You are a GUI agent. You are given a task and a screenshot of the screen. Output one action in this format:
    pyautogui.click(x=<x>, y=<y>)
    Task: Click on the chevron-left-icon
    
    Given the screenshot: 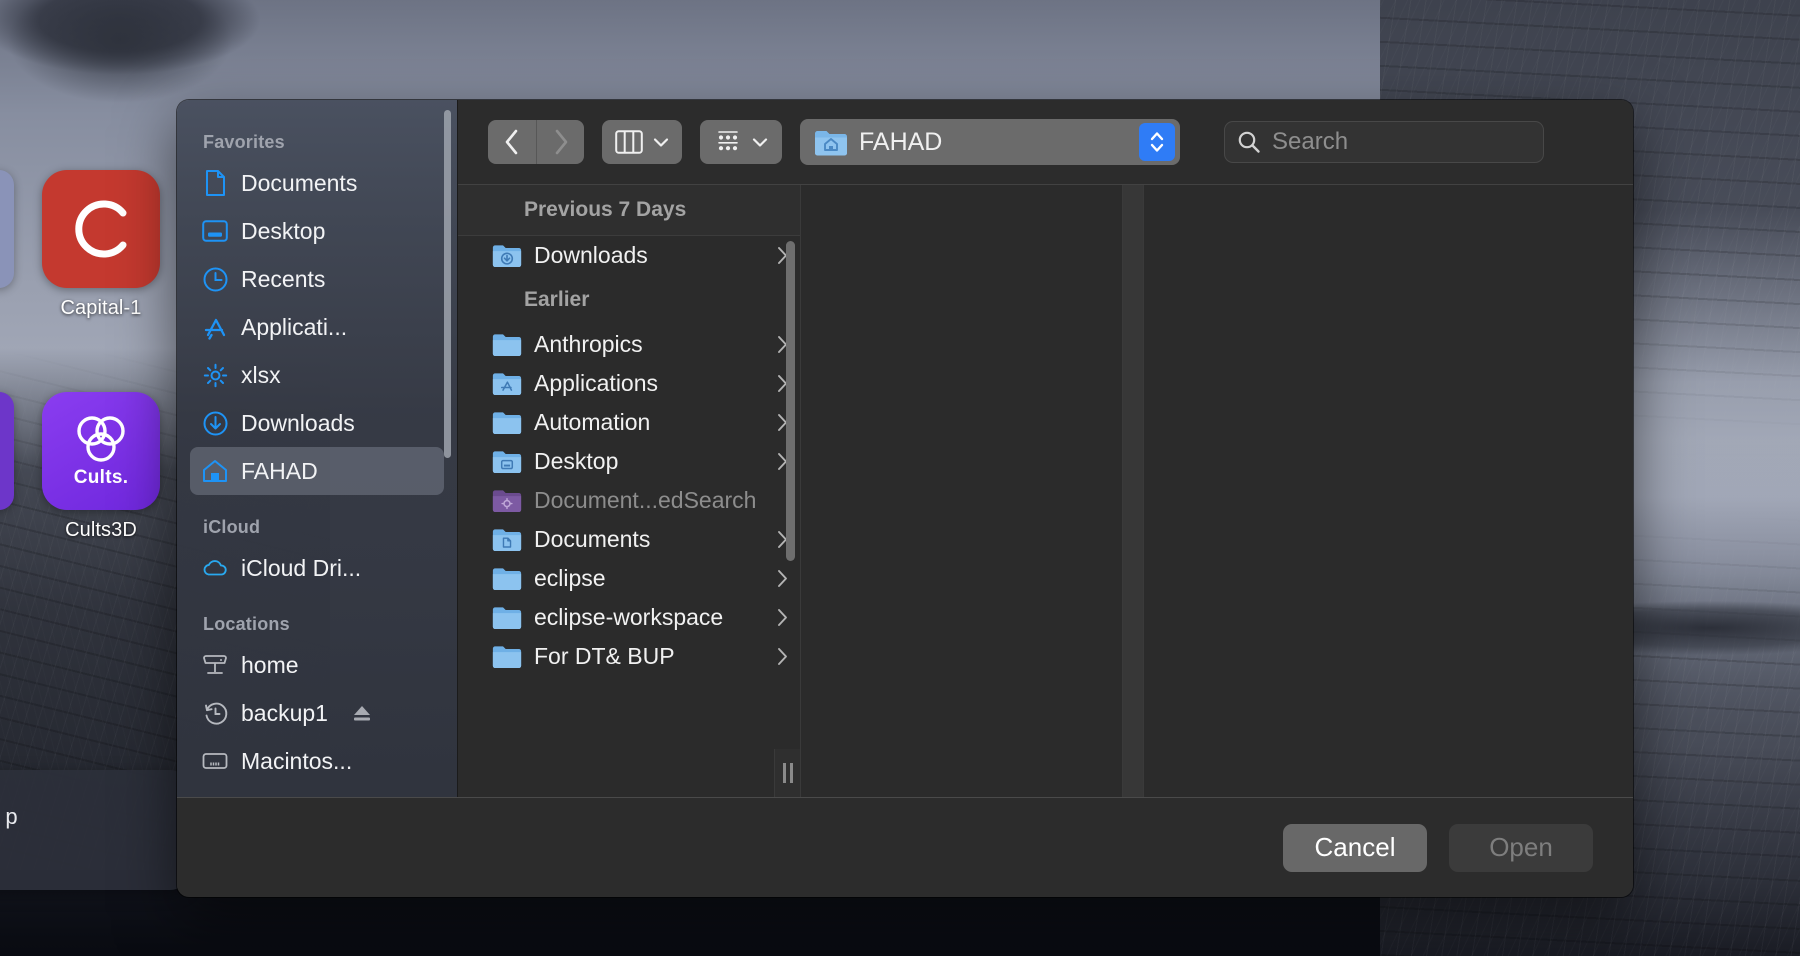 What is the action you would take?
    pyautogui.click(x=511, y=142)
    